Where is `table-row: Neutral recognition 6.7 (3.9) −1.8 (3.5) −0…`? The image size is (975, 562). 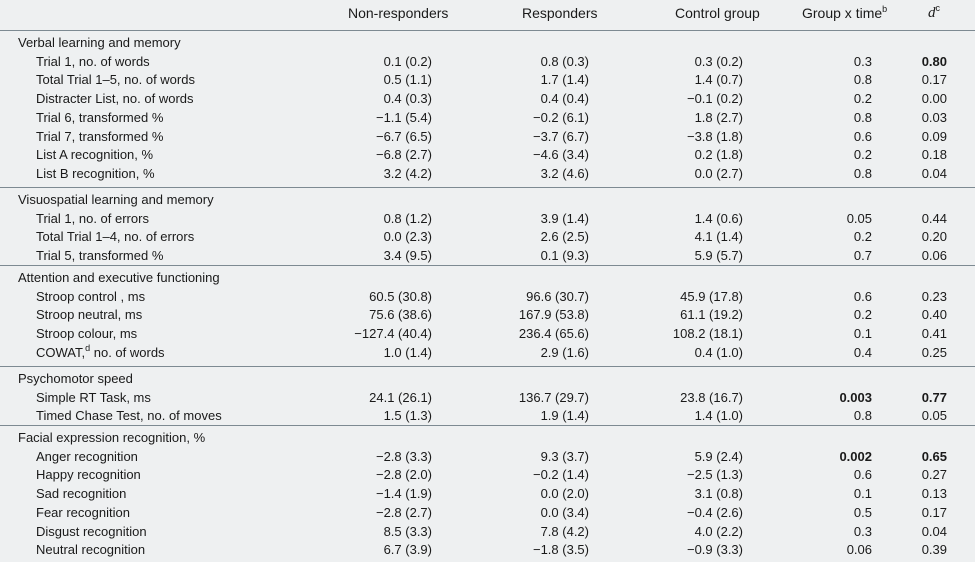
table-row: Neutral recognition 6.7 (3.9) −1.8 (3.5) −0… is located at coordinates (487, 549).